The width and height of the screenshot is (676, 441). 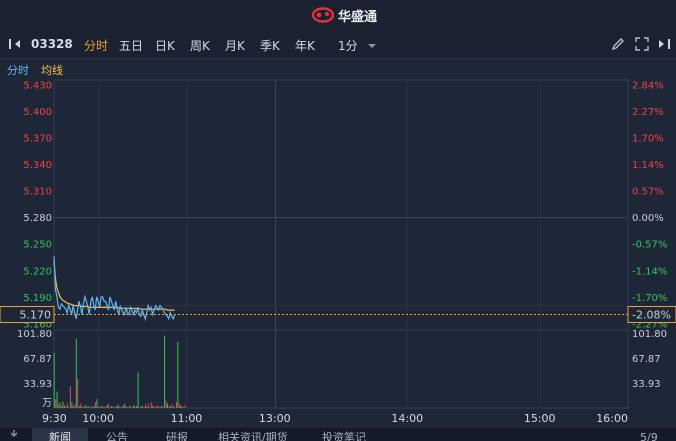 What do you see at coordinates (165, 45) in the screenshot?
I see `tab-daily-k: 日K` at bounding box center [165, 45].